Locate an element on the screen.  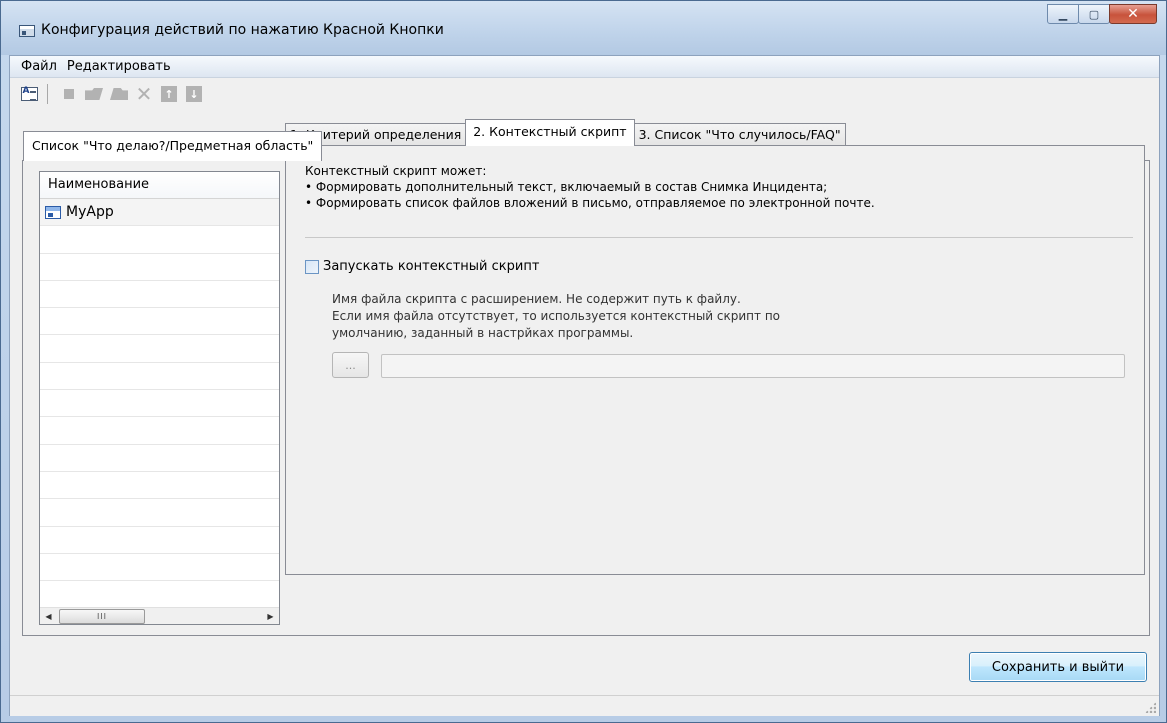
move-up-icon: ↑ is located at coordinates (169, 94).